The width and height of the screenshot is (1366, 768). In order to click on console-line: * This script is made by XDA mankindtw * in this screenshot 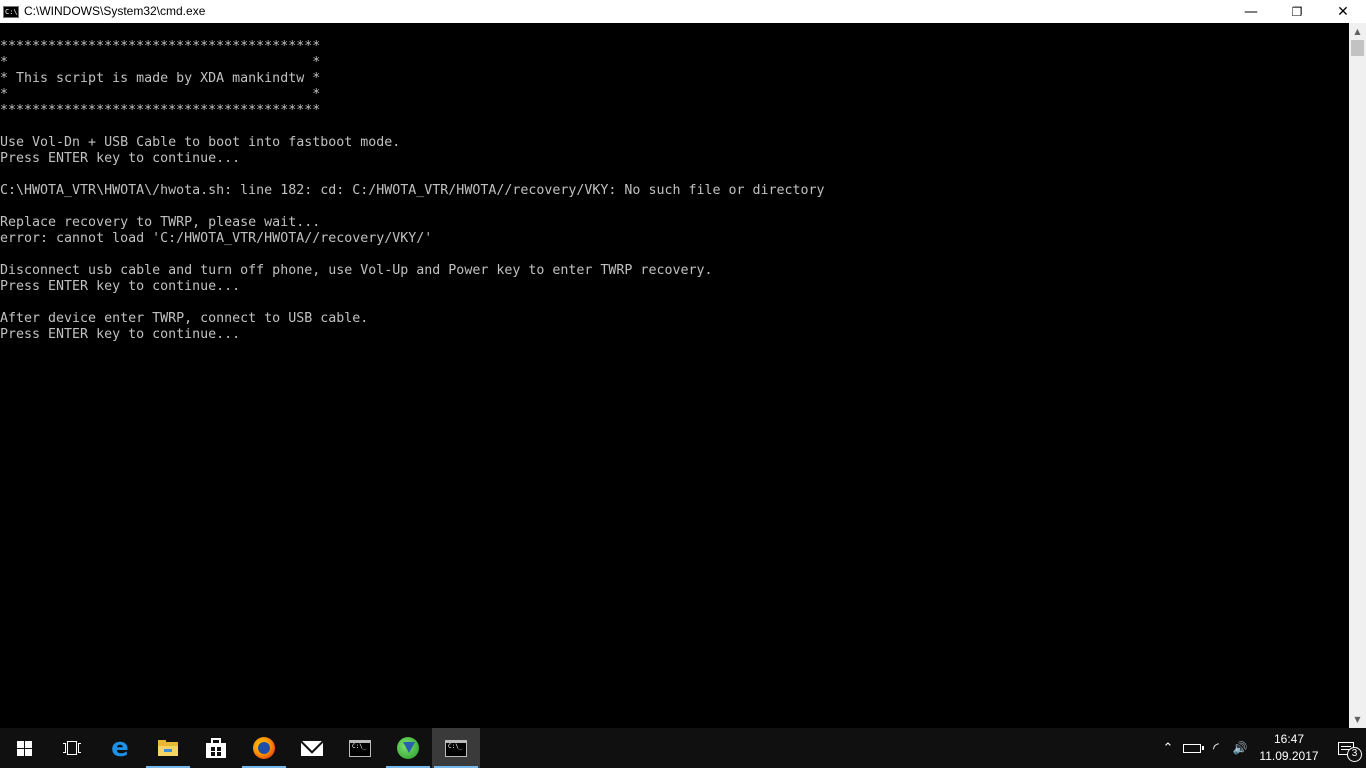, I will do `click(160, 78)`.